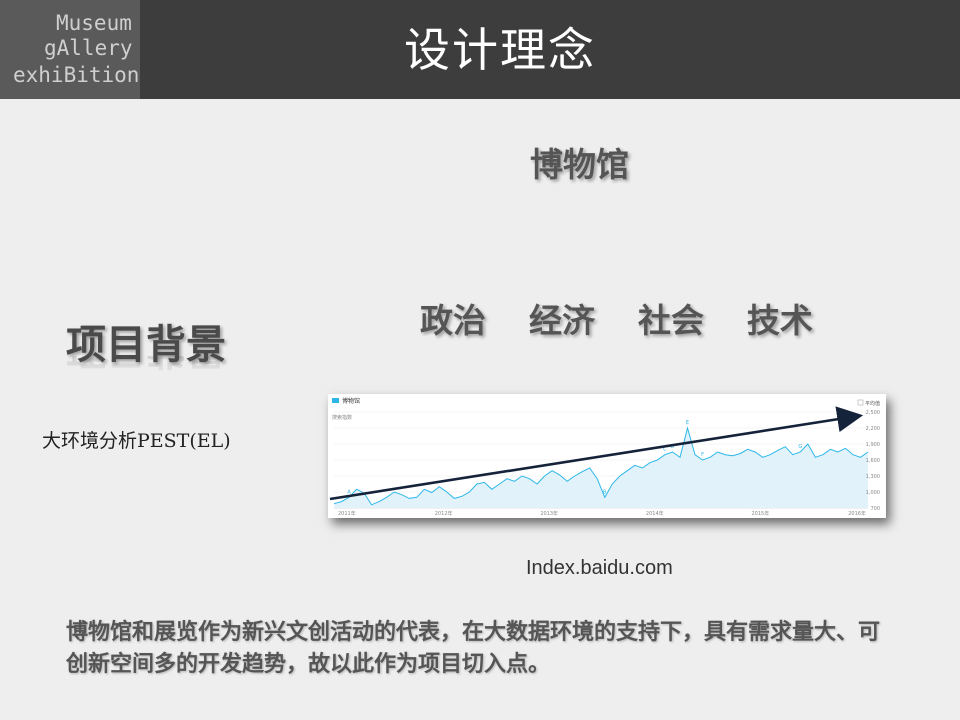 The image size is (960, 720). What do you see at coordinates (873, 429) in the screenshot?
I see `y-tick-label: 2,200` at bounding box center [873, 429].